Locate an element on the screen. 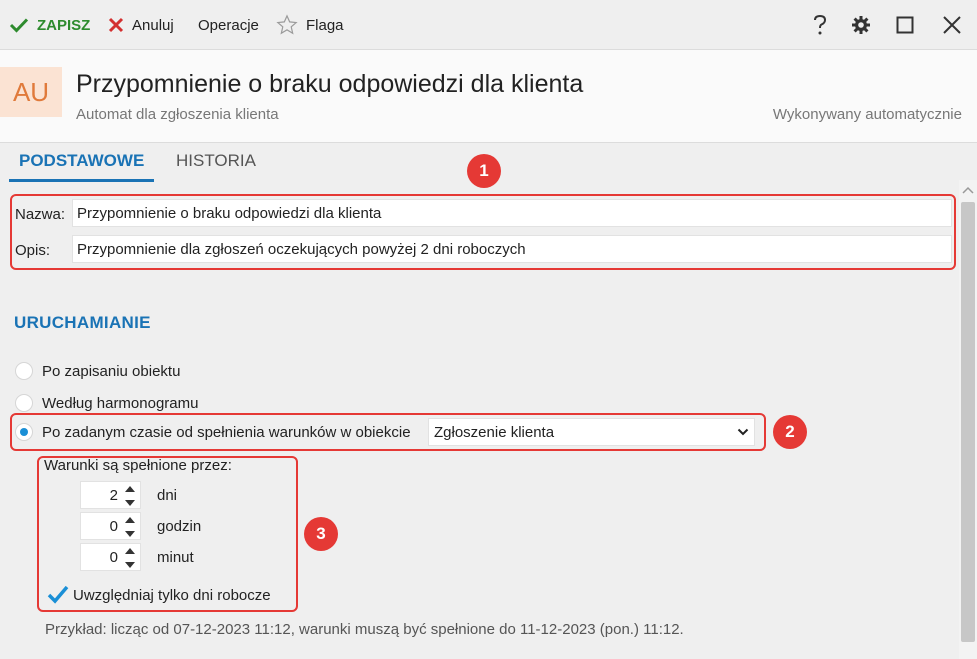  save-button: ZAPISZ is located at coordinates (49, 25).